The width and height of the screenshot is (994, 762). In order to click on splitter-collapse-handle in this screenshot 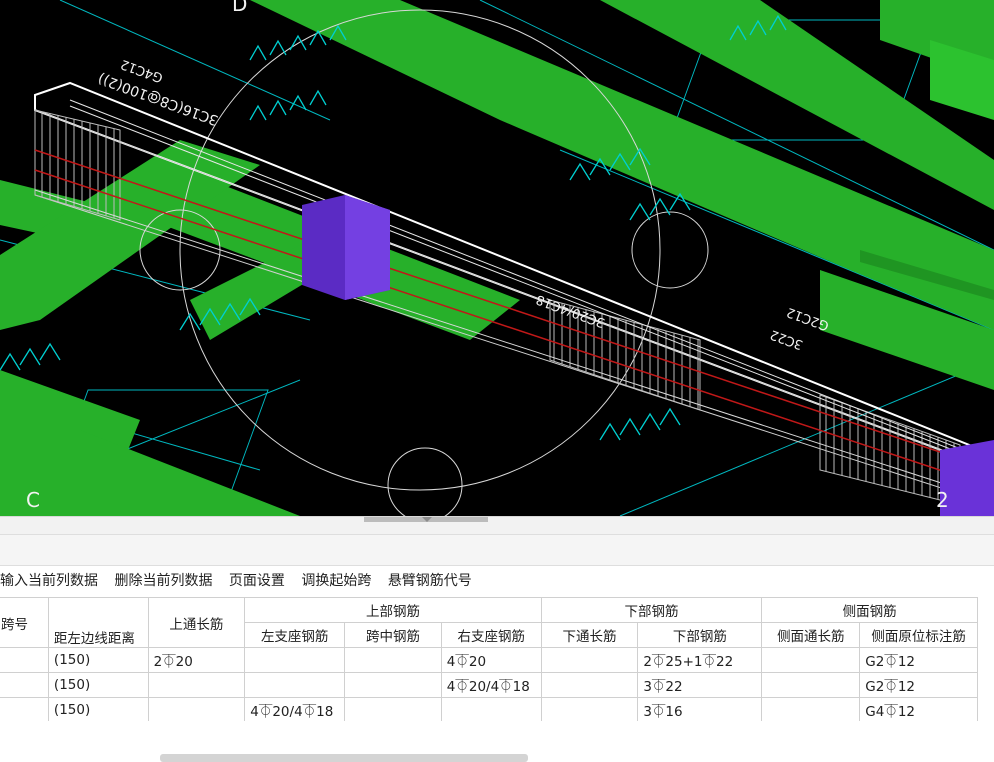, I will do `click(426, 519)`.